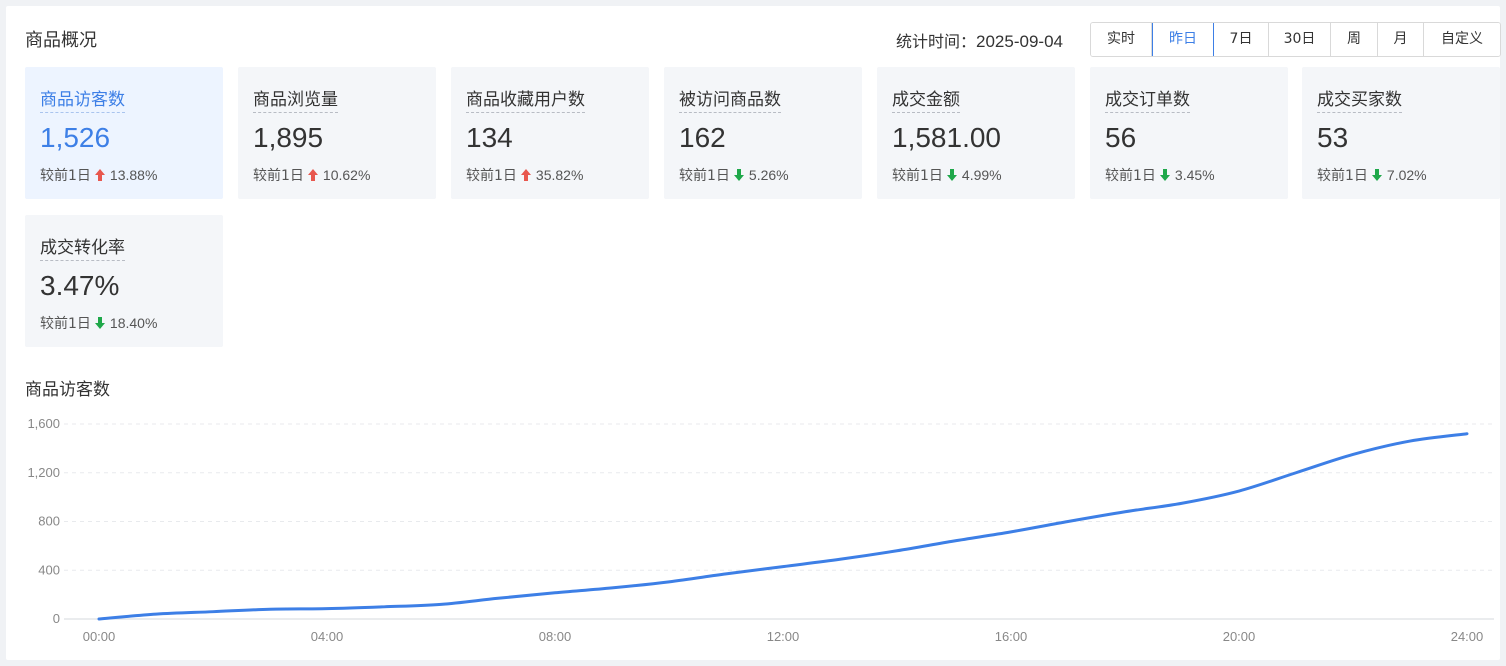 The image size is (1506, 666). I want to click on range-custom-button: 自定义, so click(1462, 39).